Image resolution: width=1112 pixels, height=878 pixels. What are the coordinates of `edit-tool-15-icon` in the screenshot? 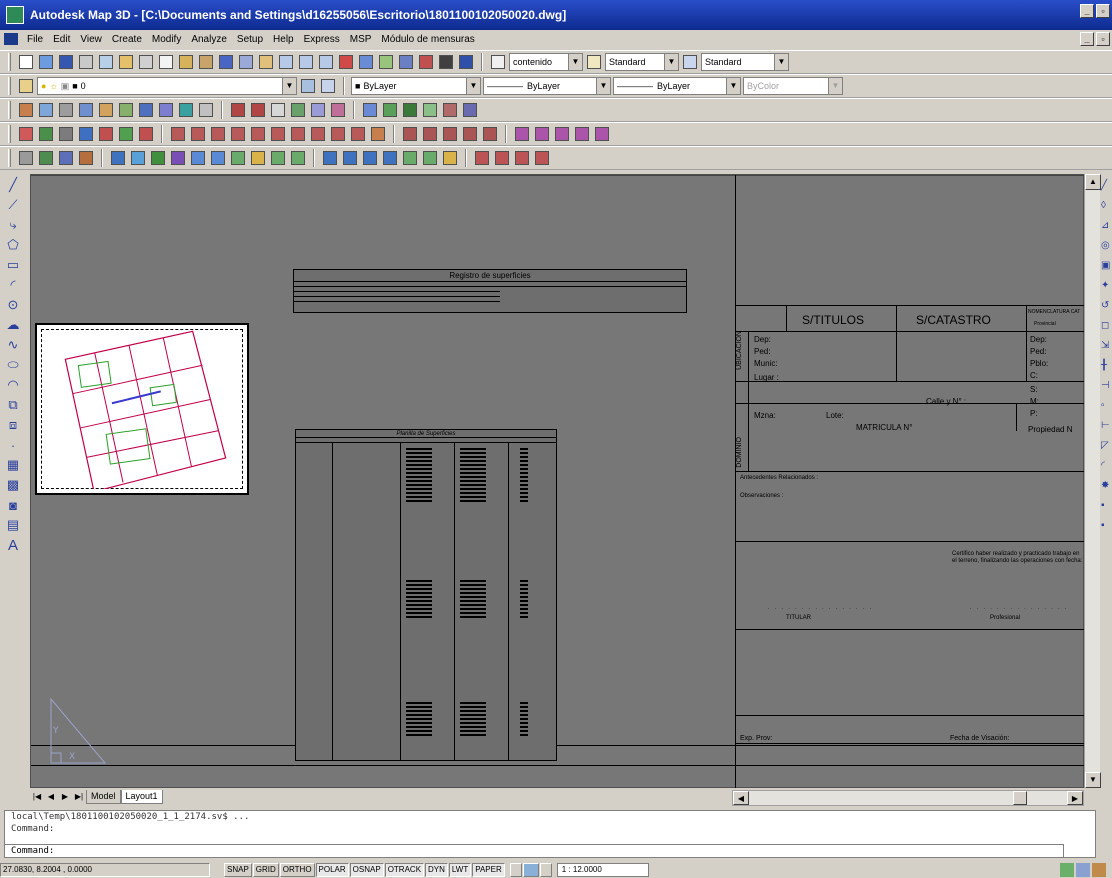 It's located at (470, 134).